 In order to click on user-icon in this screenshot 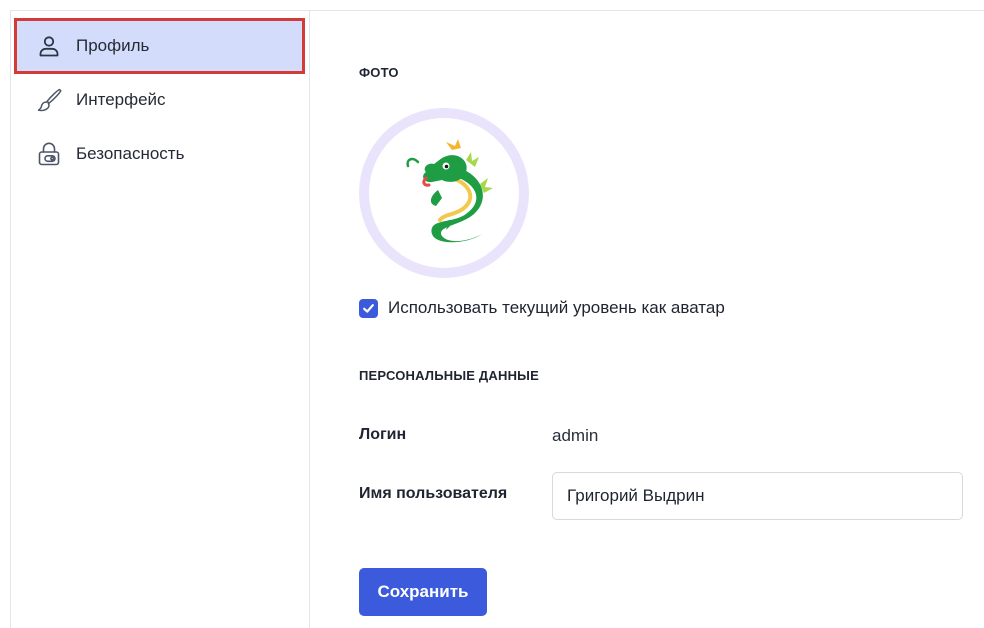, I will do `click(49, 46)`.